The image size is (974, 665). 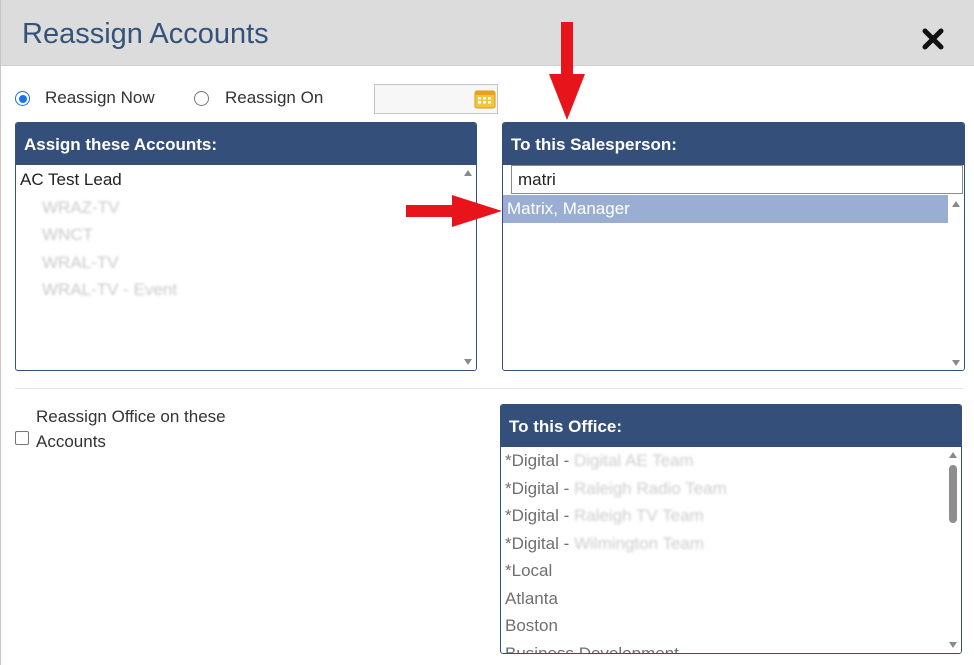 I want to click on list-item: WNCT, so click(x=238, y=235).